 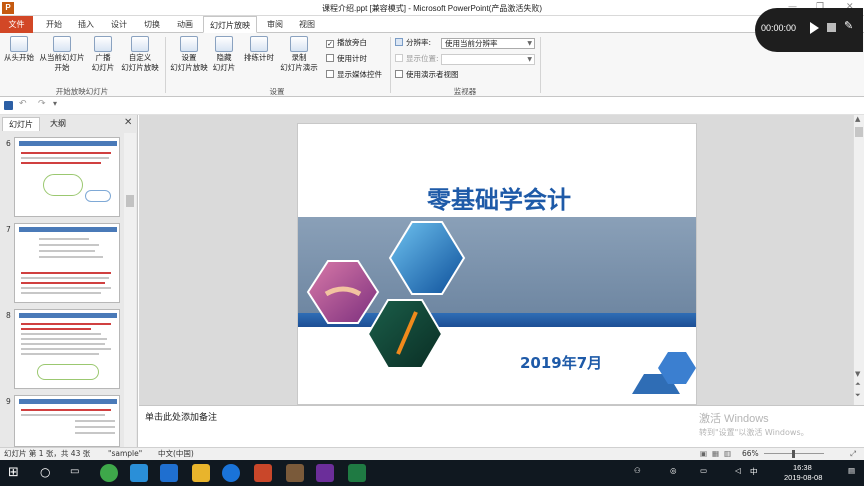 What do you see at coordinates (58, 124) in the screenshot?
I see `tab-outline: 大纲` at bounding box center [58, 124].